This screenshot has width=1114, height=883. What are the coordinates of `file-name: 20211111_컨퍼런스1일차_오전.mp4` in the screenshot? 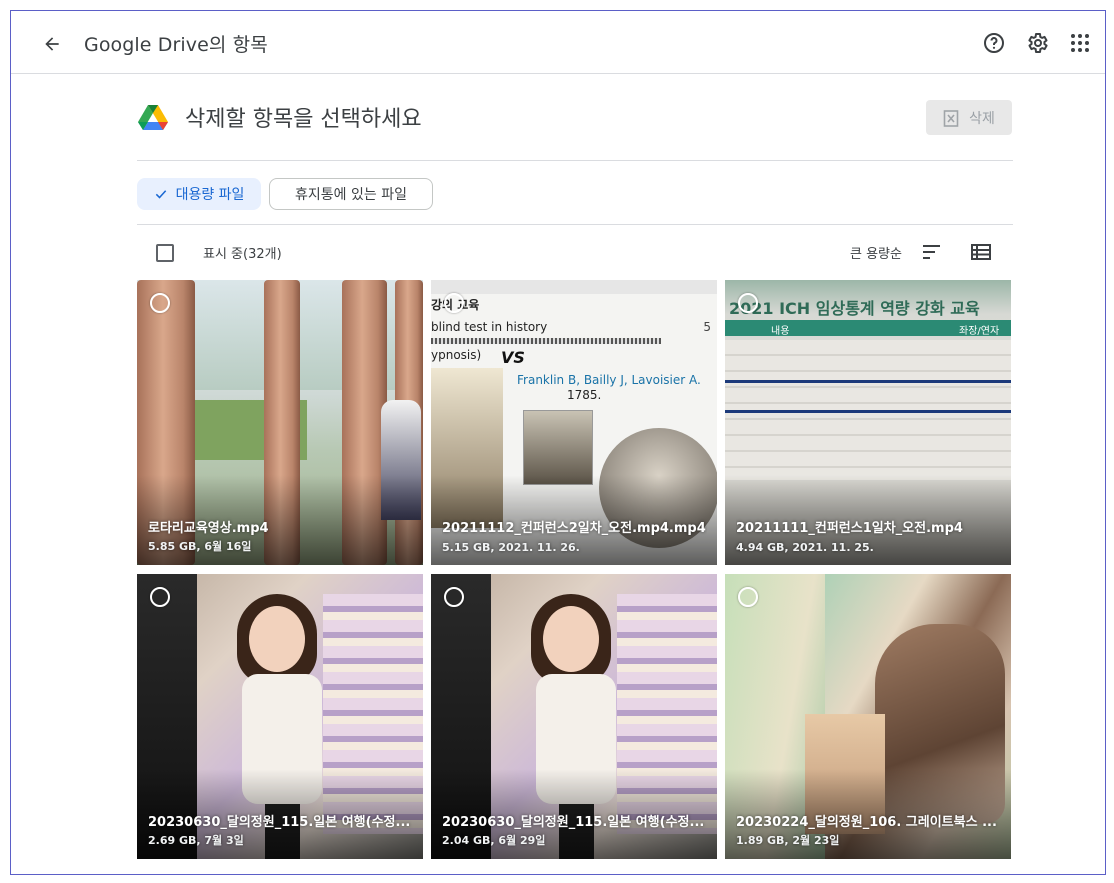 It's located at (849, 528).